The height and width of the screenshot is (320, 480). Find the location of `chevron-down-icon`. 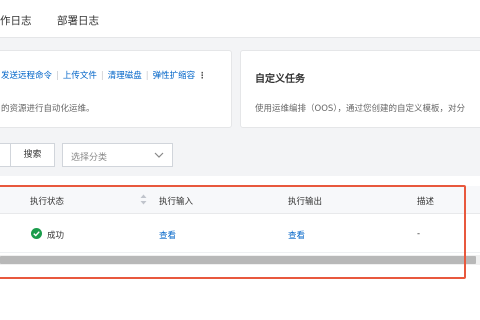

chevron-down-icon is located at coordinates (159, 155).